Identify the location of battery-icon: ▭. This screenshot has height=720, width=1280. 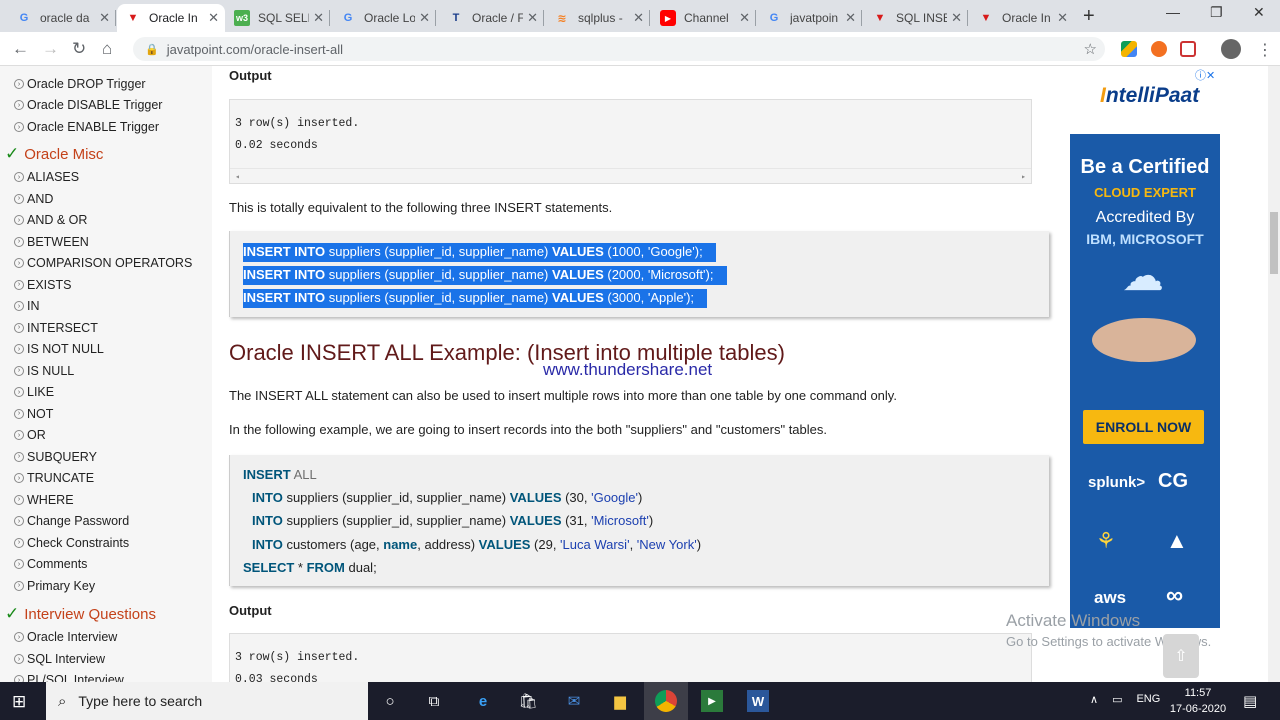
(1117, 699).